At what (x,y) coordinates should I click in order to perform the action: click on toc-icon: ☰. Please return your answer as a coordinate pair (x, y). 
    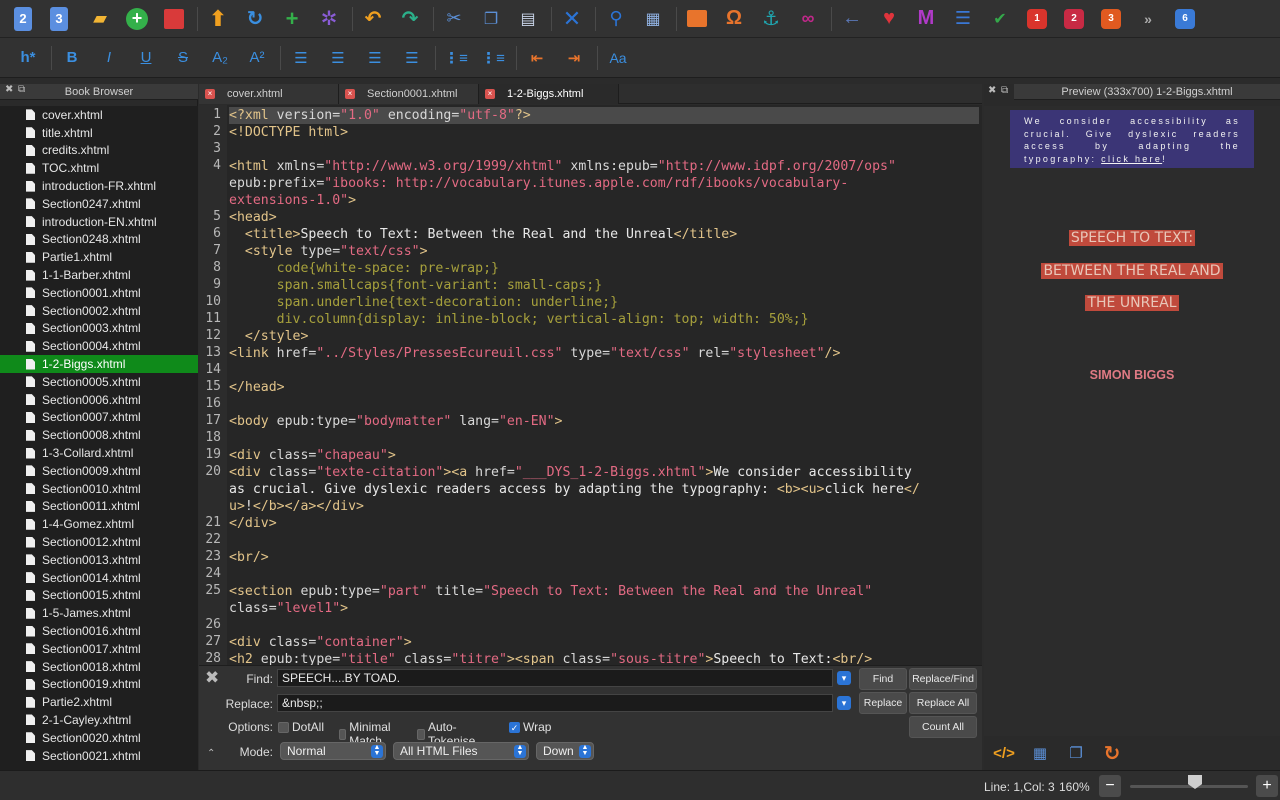
    Looking at the image, I should click on (963, 19).